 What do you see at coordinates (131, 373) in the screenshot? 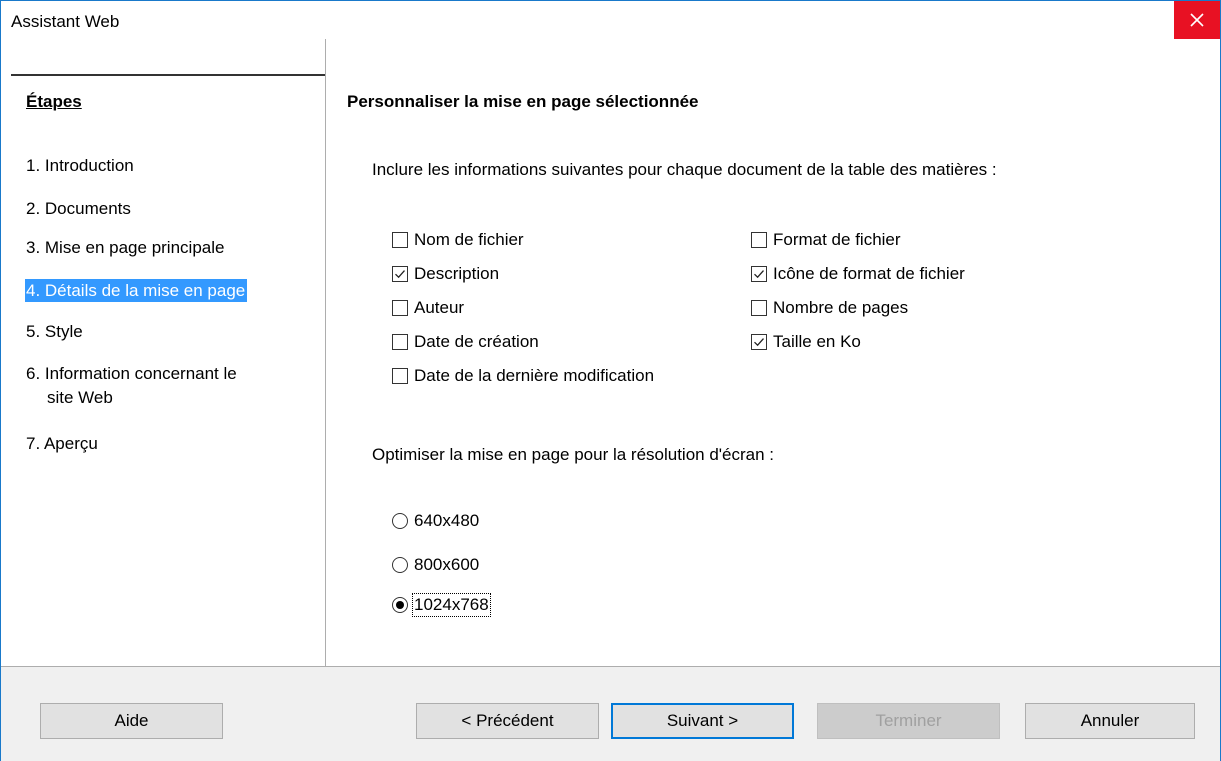
I see `step-site-information: 6. Information concernant le` at bounding box center [131, 373].